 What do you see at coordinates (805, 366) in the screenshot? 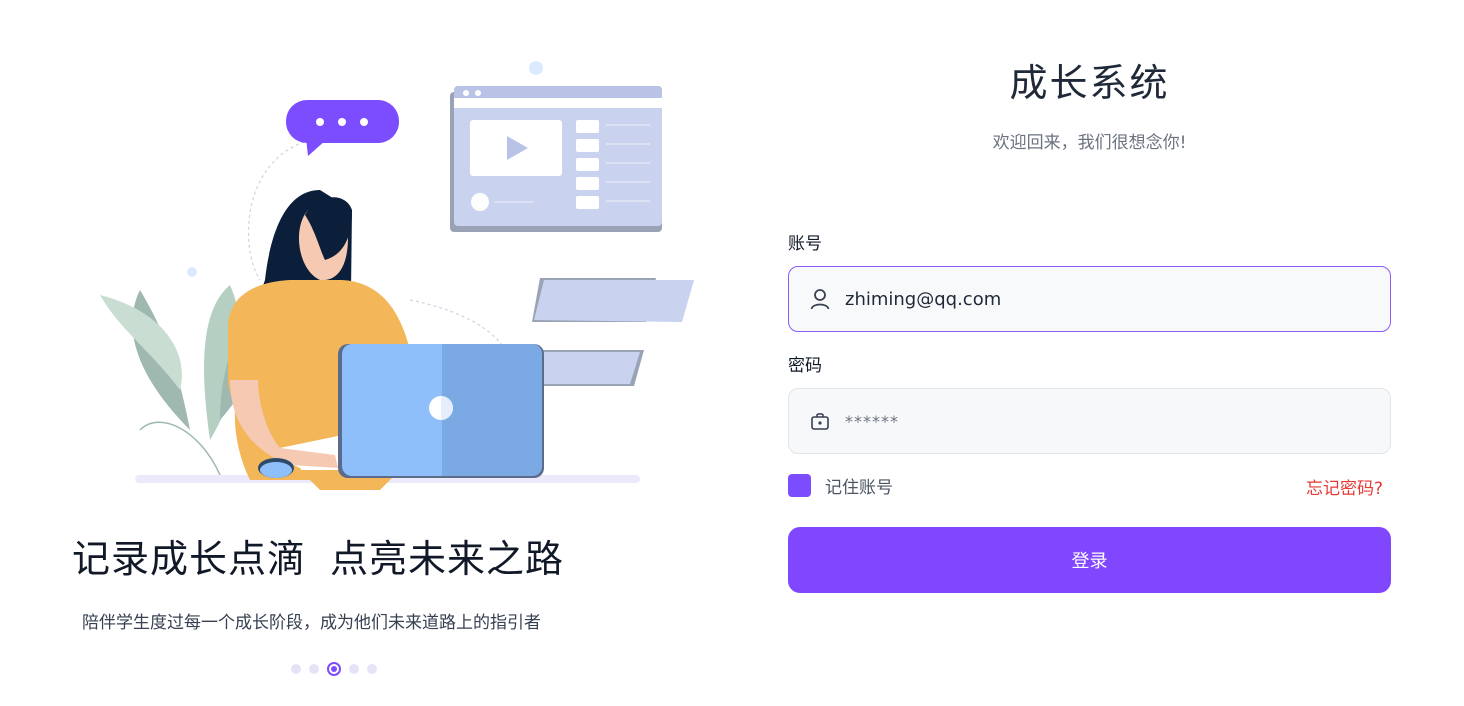
I see `password-label: 密码` at bounding box center [805, 366].